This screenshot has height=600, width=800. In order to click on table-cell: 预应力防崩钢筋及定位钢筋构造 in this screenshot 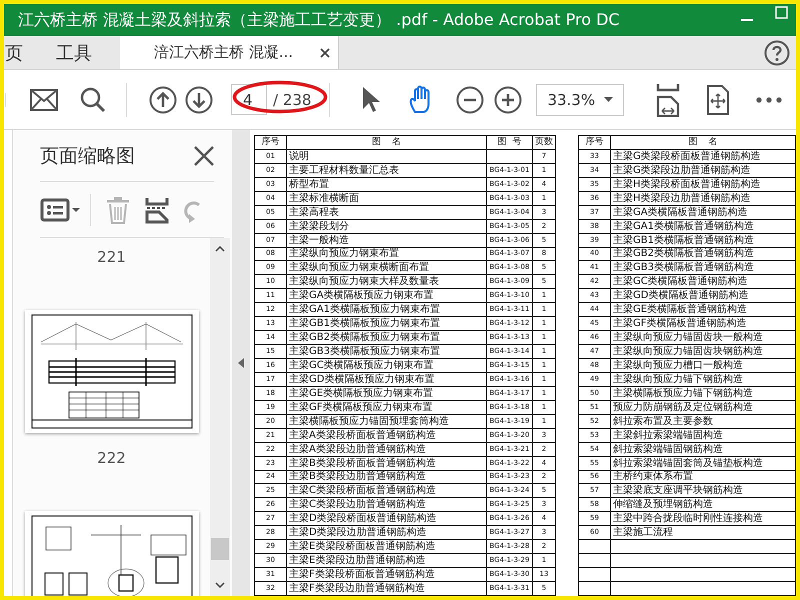, I will do `click(703, 407)`.